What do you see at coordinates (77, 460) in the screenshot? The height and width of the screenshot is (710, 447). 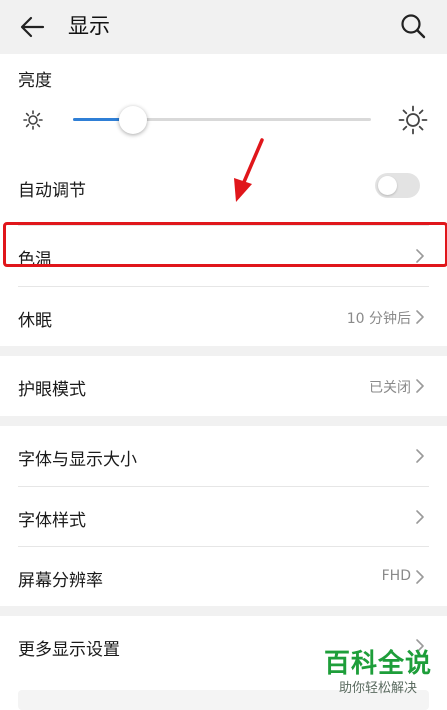 I see `font-display-size-label: 字体与显示大小` at bounding box center [77, 460].